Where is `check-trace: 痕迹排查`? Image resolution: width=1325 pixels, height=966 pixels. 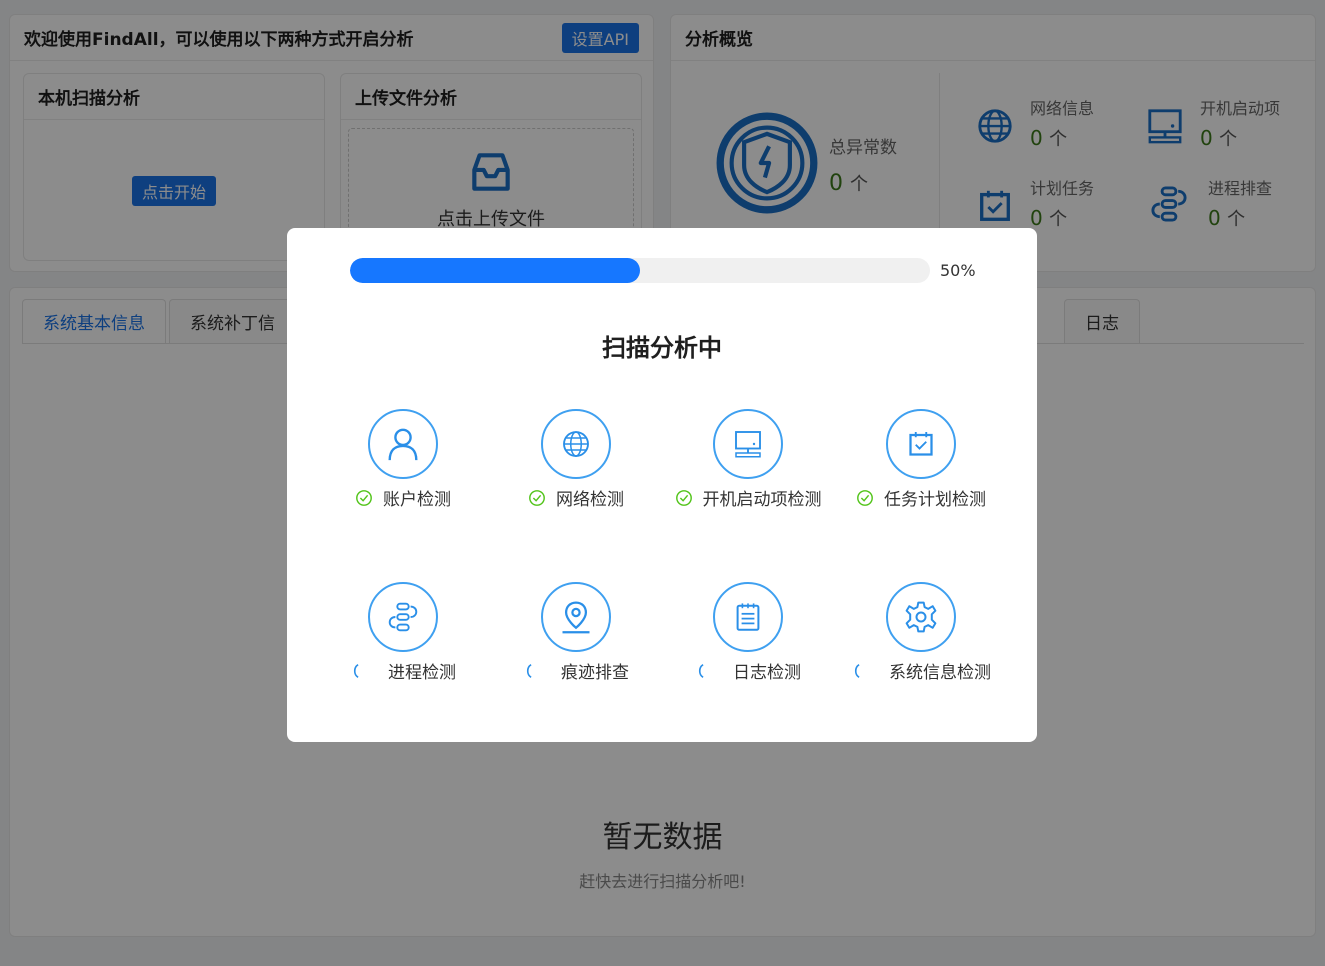
check-trace: 痕迹排查 is located at coordinates (576, 632).